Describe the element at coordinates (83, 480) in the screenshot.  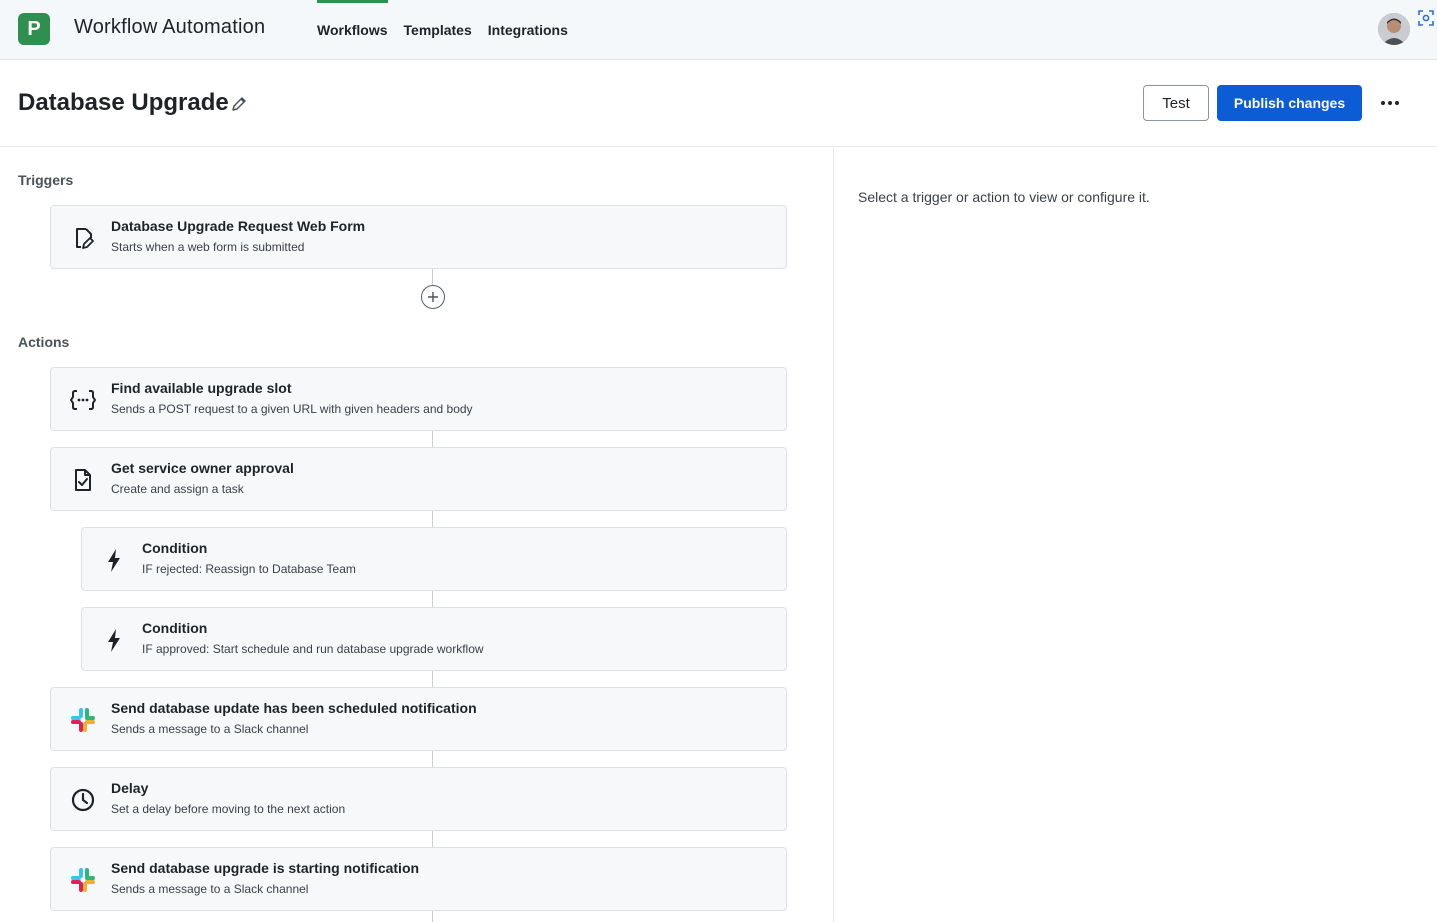
I see `task-approval-icon` at that location.